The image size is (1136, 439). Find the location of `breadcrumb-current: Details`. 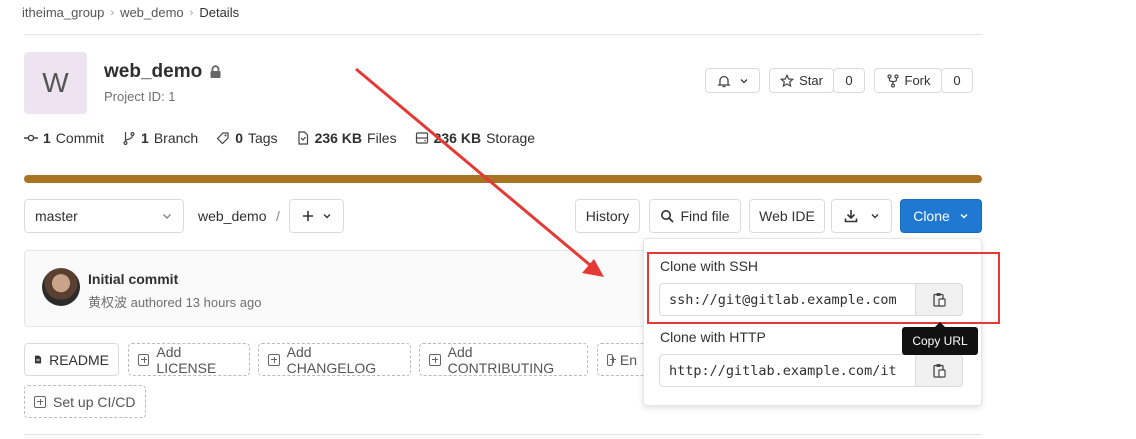

breadcrumb-current: Details is located at coordinates (219, 12).